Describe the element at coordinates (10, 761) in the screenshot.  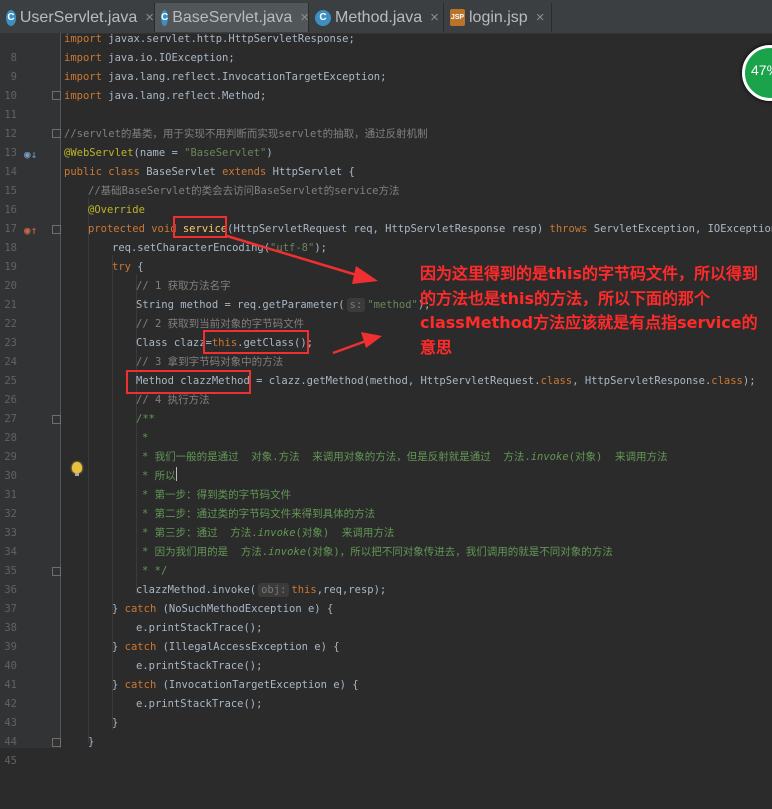
I see `line-number: 45` at that location.